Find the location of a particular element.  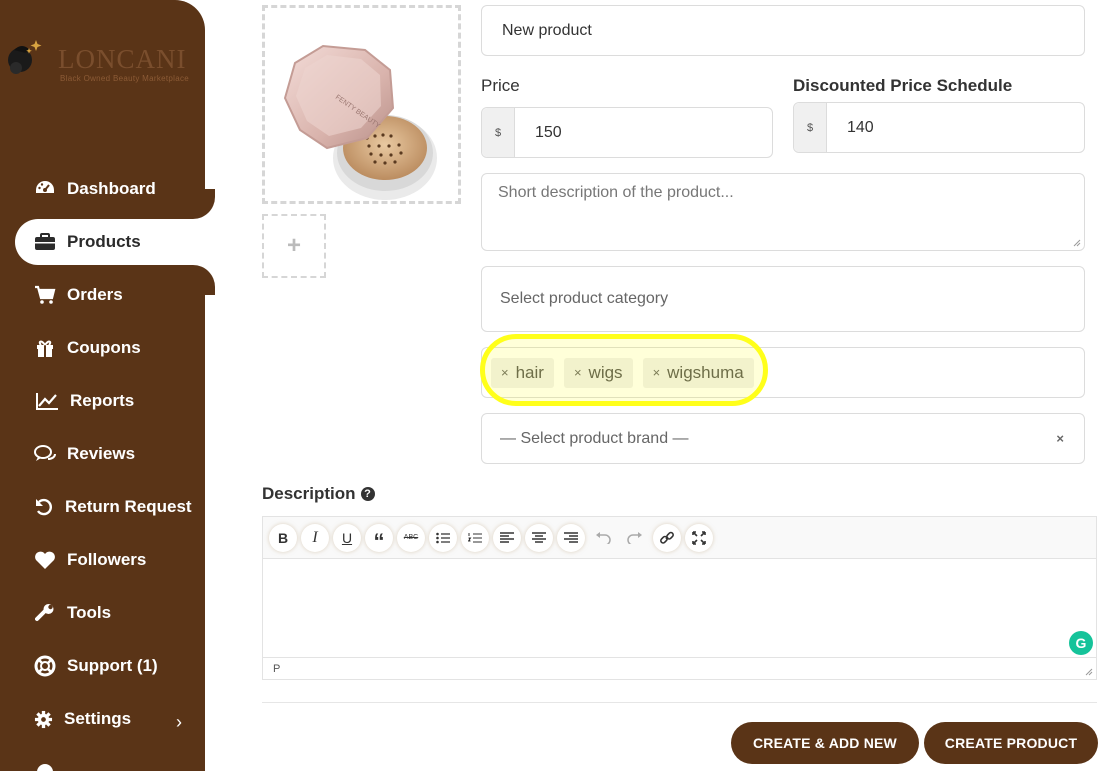

align-center-button is located at coordinates (539, 537).